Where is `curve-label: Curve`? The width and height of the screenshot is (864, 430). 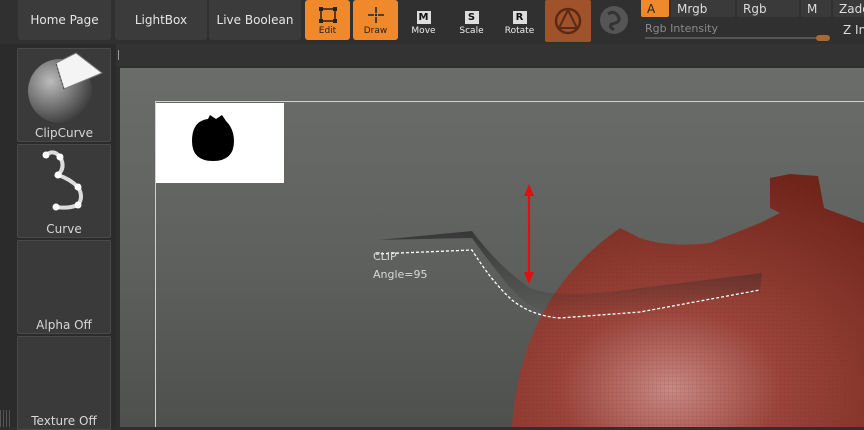
curve-label: Curve is located at coordinates (64, 229).